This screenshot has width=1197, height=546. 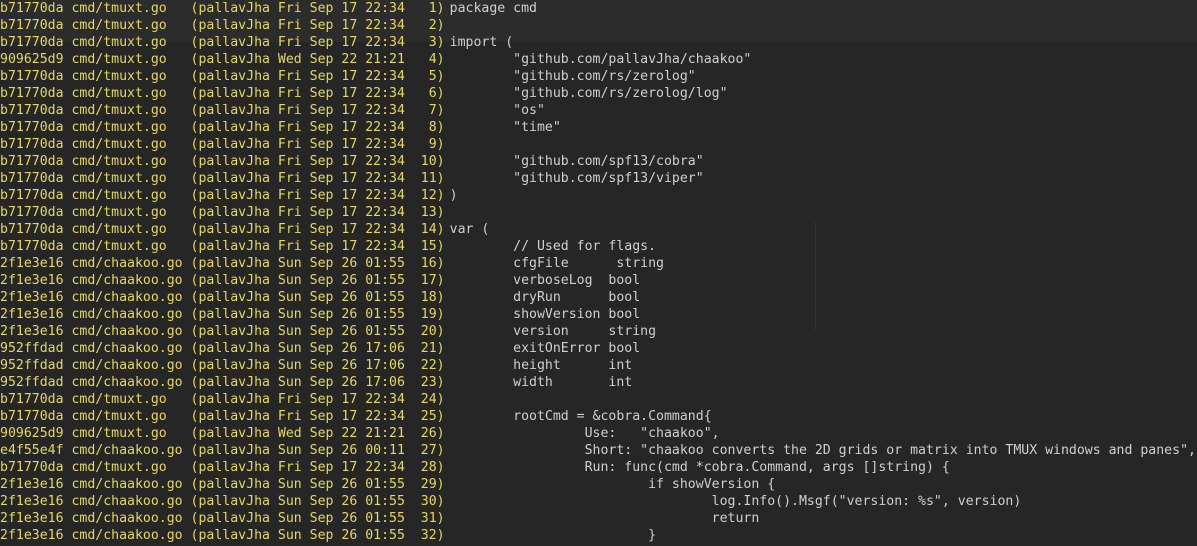 I want to click on source-code: "os", so click(x=497, y=110).